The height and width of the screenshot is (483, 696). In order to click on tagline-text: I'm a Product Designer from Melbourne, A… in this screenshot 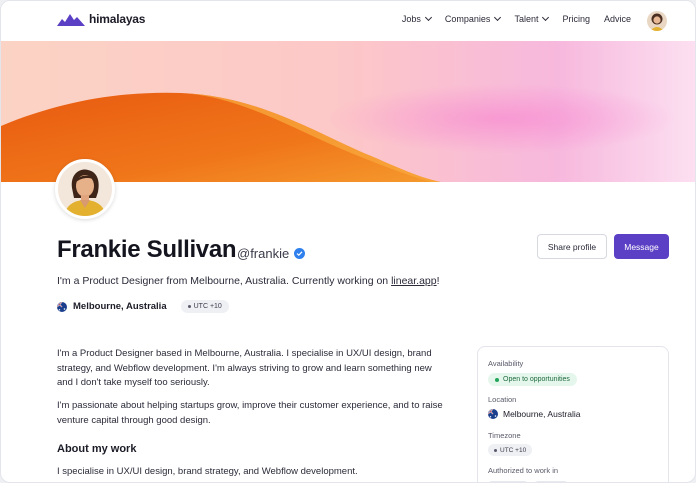, I will do `click(224, 281)`.